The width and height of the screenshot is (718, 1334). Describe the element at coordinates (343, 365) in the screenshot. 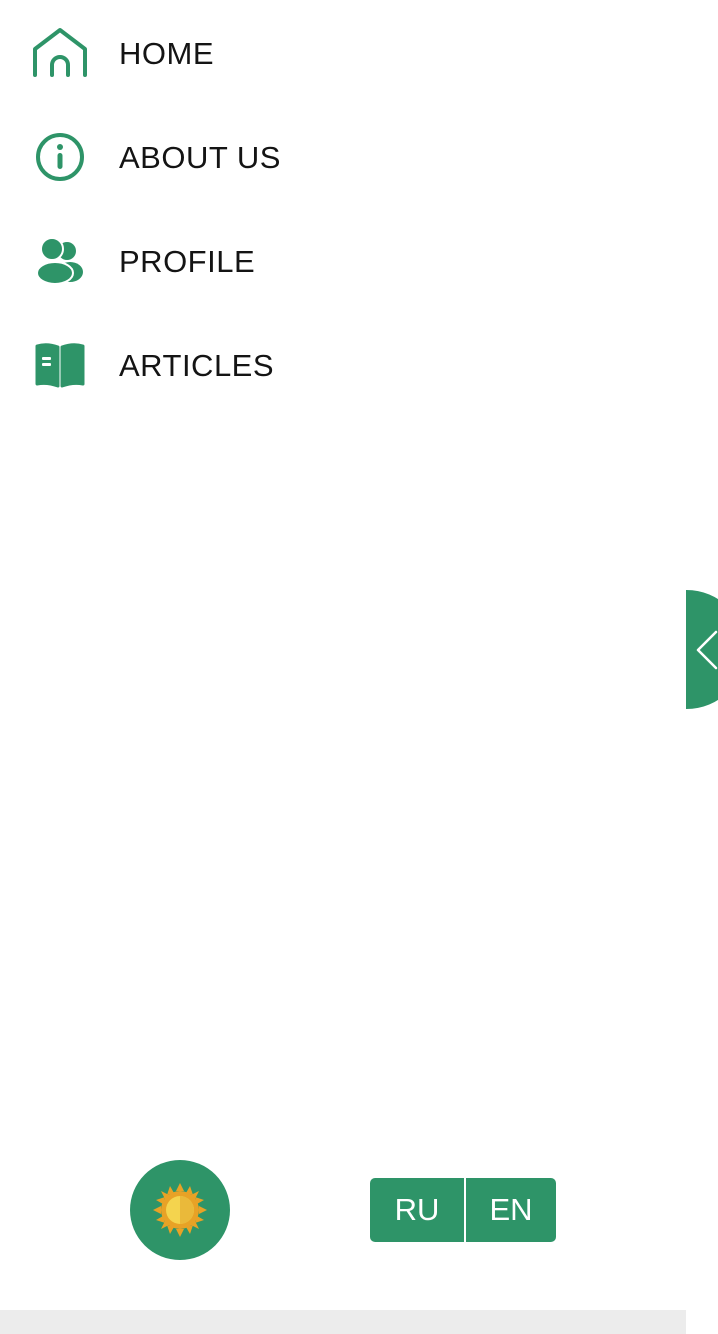

I see `nav-item-articles: ARTICLES` at that location.